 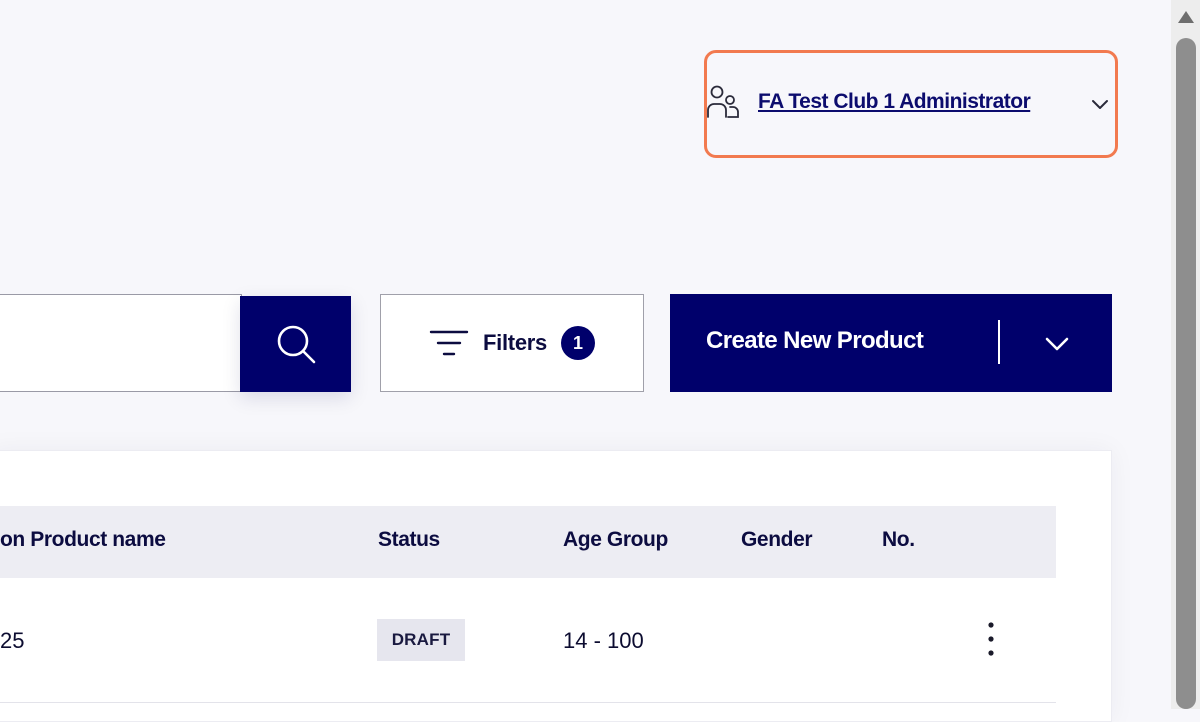 I want to click on column-header-gender: Gender, so click(x=777, y=540).